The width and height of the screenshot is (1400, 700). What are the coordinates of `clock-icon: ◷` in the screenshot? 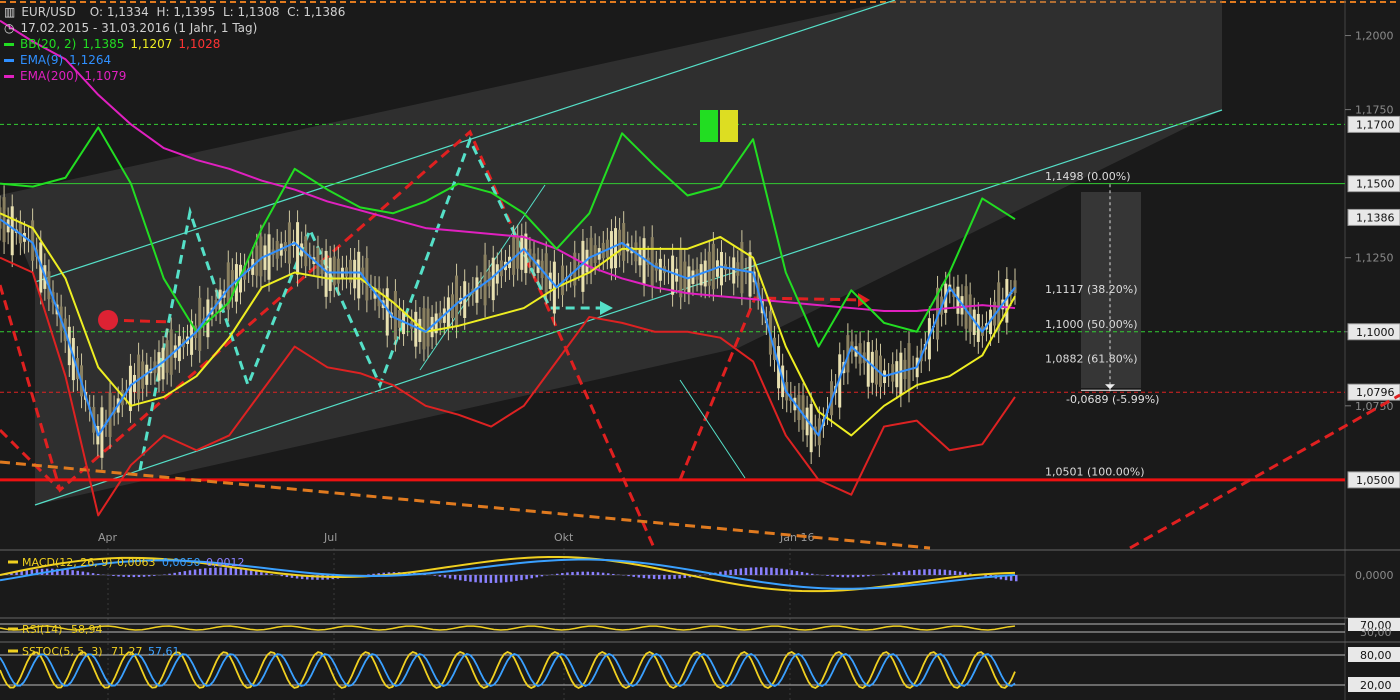 It's located at (9, 28).